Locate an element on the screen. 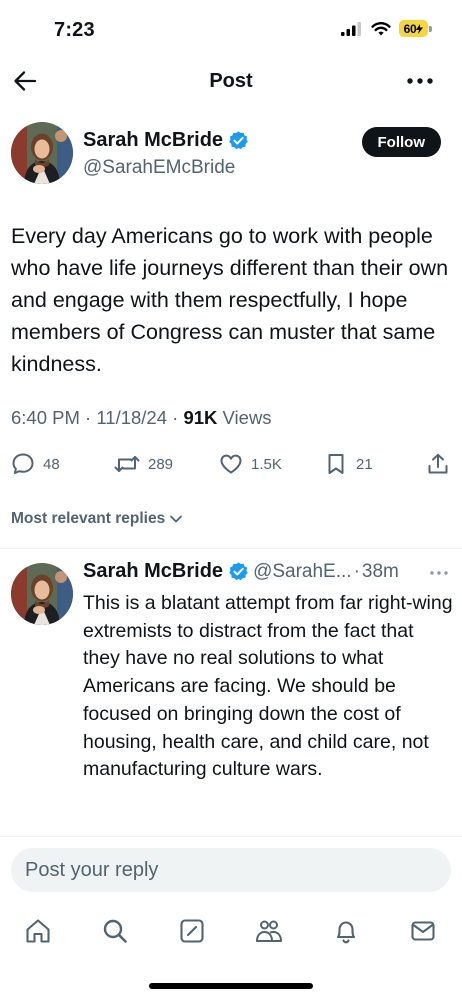 The height and width of the screenshot is (1000, 462). post-meta: 6:40 PM · 11/18/24 · 91K Views is located at coordinates (141, 418).